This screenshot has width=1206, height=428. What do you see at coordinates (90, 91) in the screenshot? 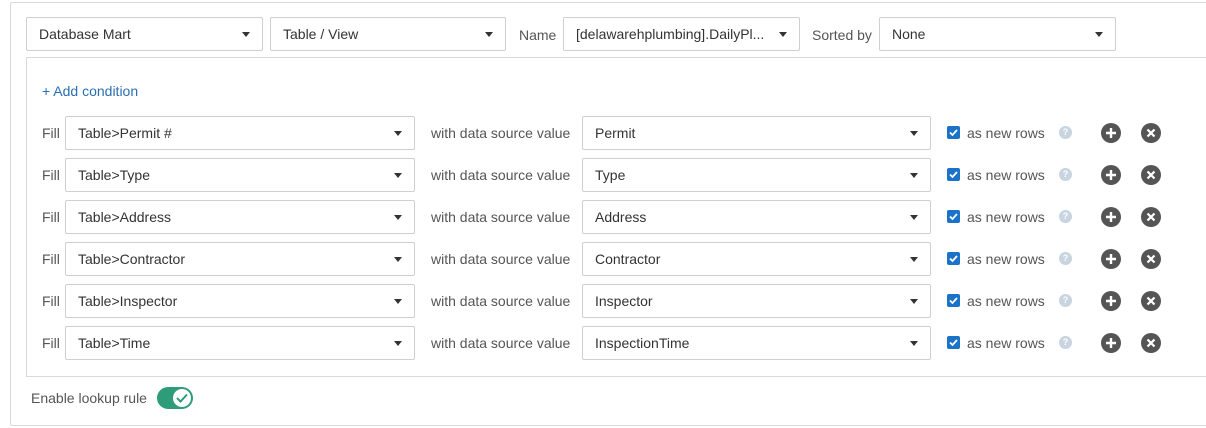
I see `add-condition-link: + Add condition` at bounding box center [90, 91].